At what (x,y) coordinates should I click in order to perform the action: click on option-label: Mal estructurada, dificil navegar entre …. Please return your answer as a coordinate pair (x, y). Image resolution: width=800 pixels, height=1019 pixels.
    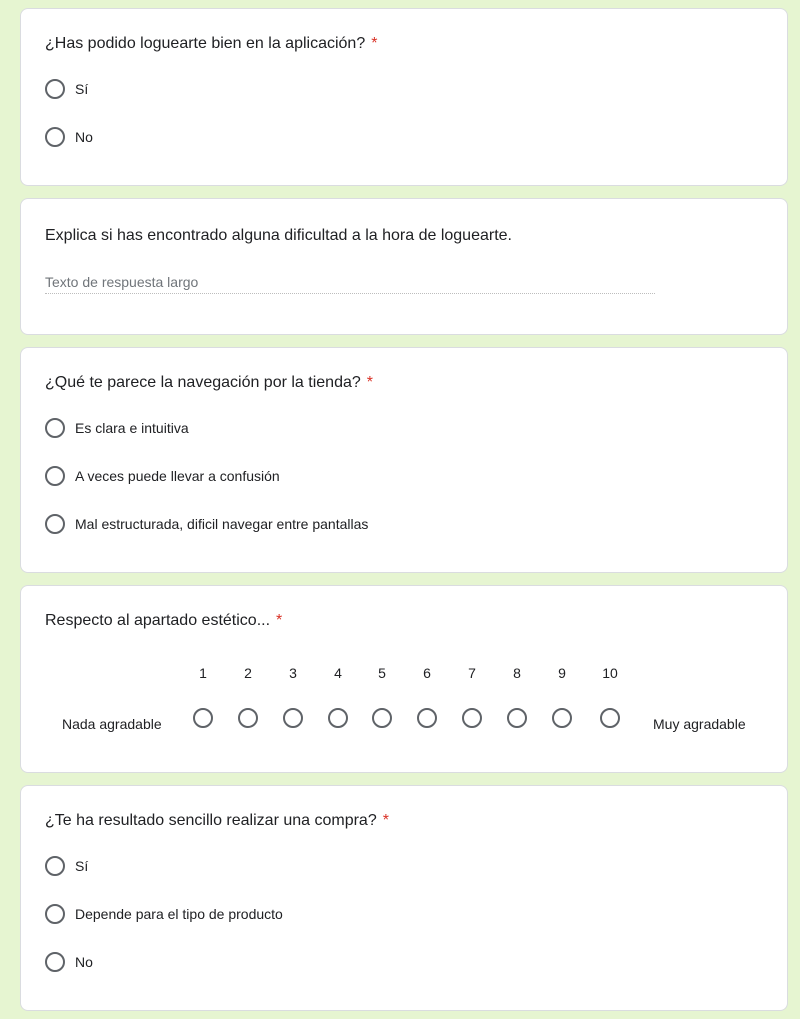
    Looking at the image, I should click on (222, 524).